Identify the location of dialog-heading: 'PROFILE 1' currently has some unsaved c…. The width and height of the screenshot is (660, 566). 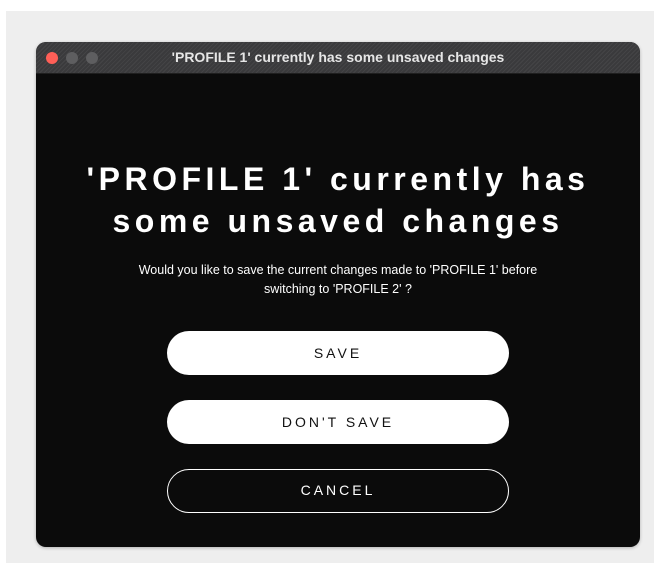
(338, 200).